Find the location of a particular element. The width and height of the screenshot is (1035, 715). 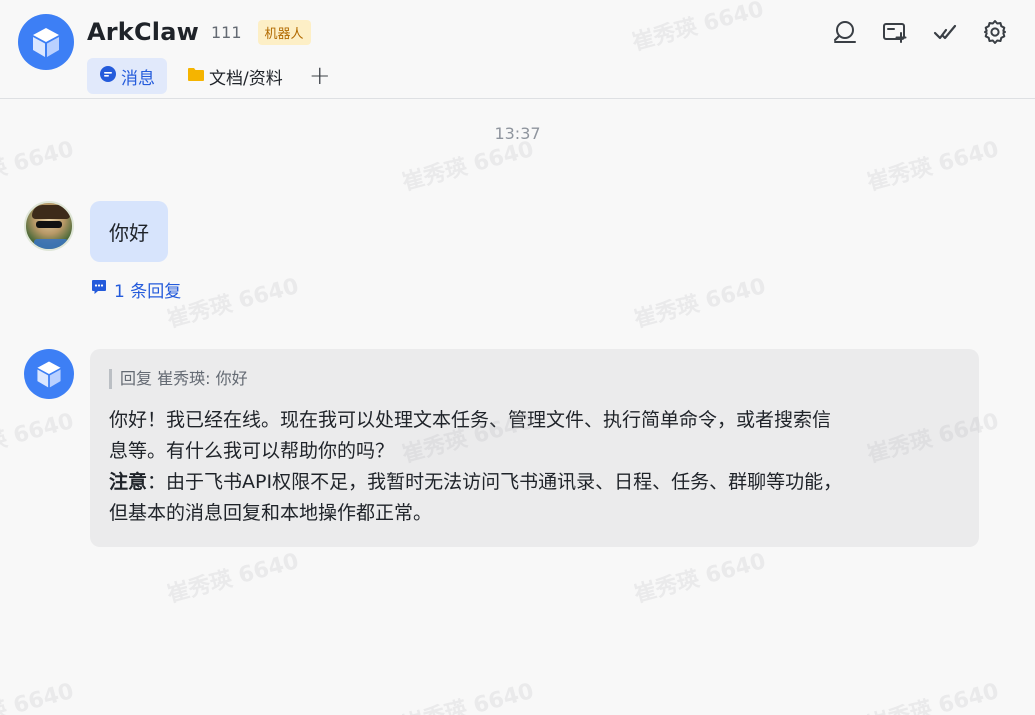

reply-line: 你好！我已经在线。现在我可以处理文本任务、管理文件、执行简单命令，或者搜索信 is located at coordinates (470, 420).